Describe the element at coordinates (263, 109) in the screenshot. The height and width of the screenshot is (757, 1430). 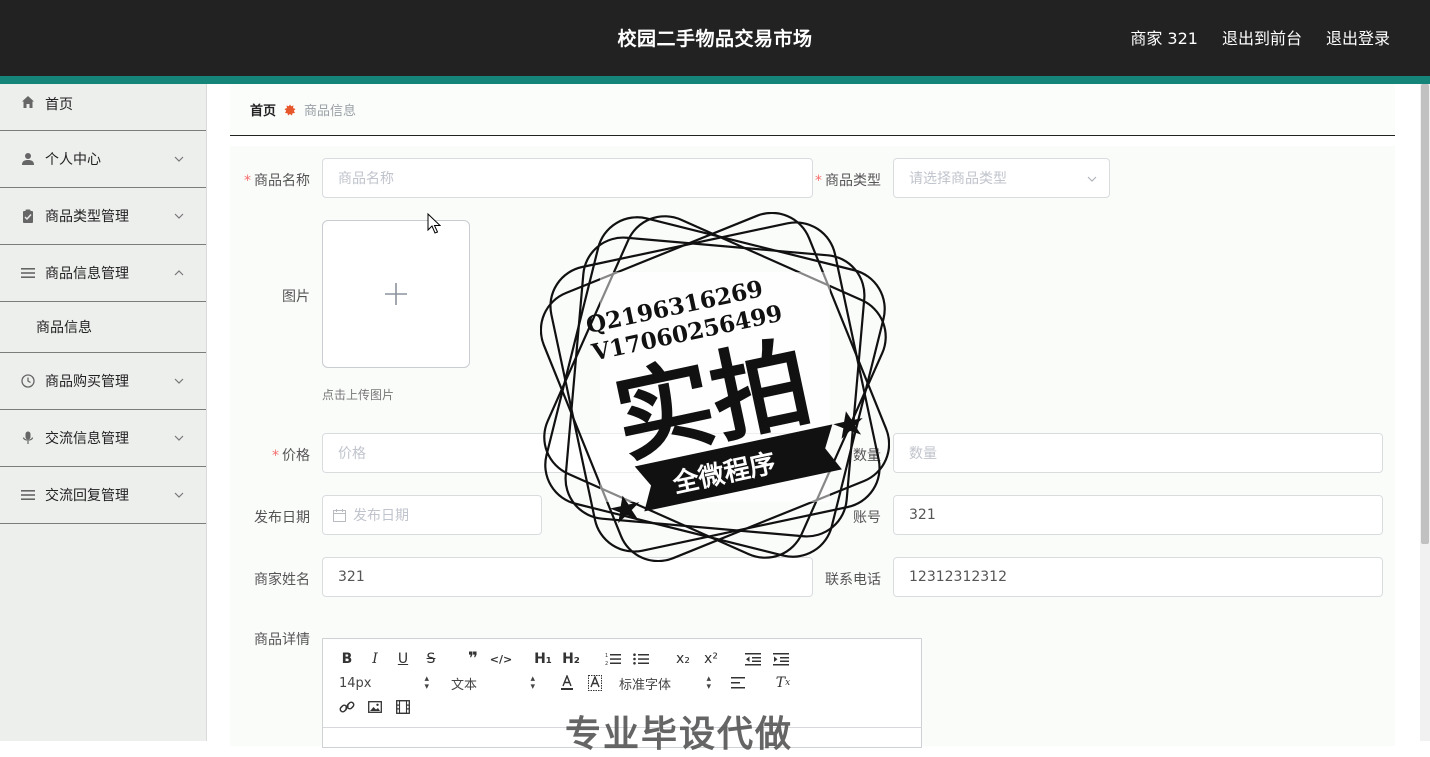
I see `breadcrumb-home: 首页` at that location.